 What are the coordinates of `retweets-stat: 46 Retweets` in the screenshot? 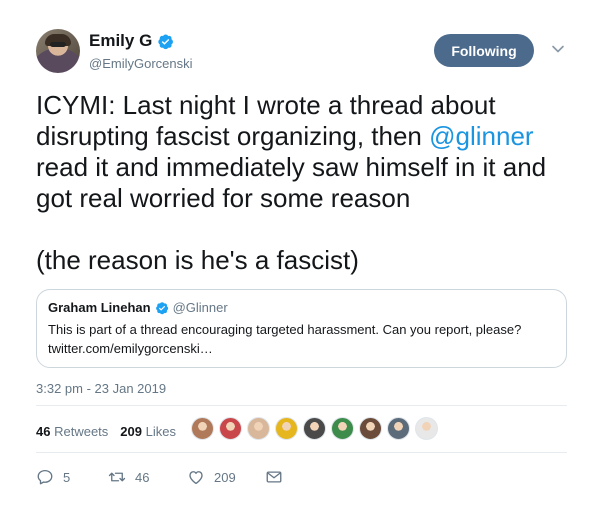 It's located at (72, 431).